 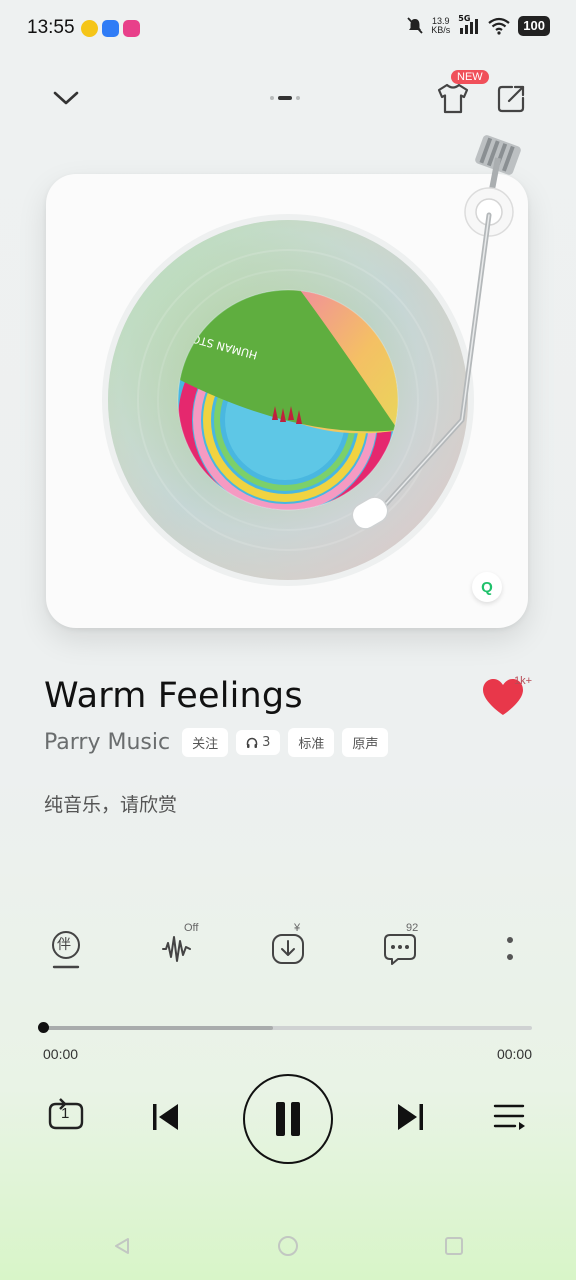 I want to click on more-vertical-icon, so click(x=510, y=948).